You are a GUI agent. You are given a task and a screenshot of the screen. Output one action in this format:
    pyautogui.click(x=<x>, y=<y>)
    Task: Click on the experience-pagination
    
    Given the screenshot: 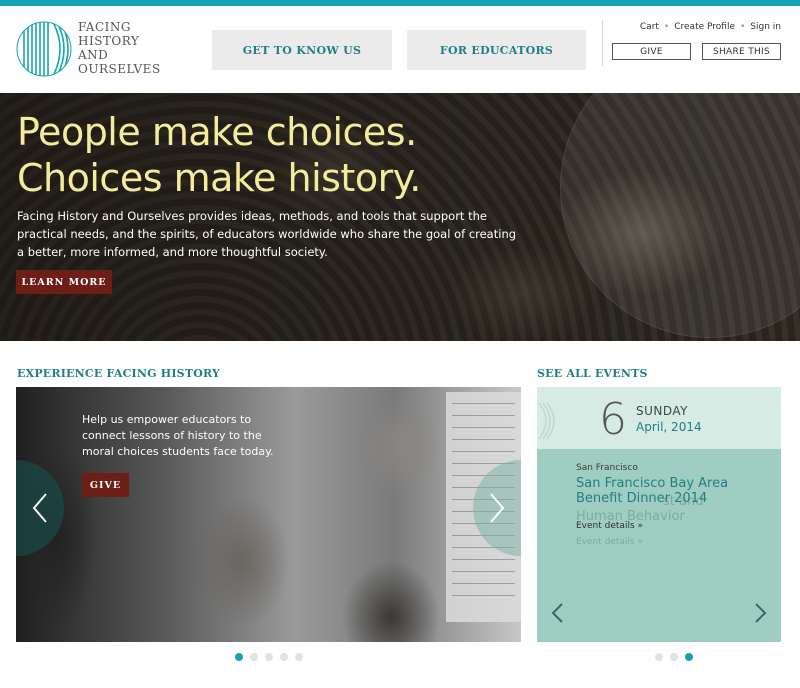 What is the action you would take?
    pyautogui.click(x=269, y=657)
    